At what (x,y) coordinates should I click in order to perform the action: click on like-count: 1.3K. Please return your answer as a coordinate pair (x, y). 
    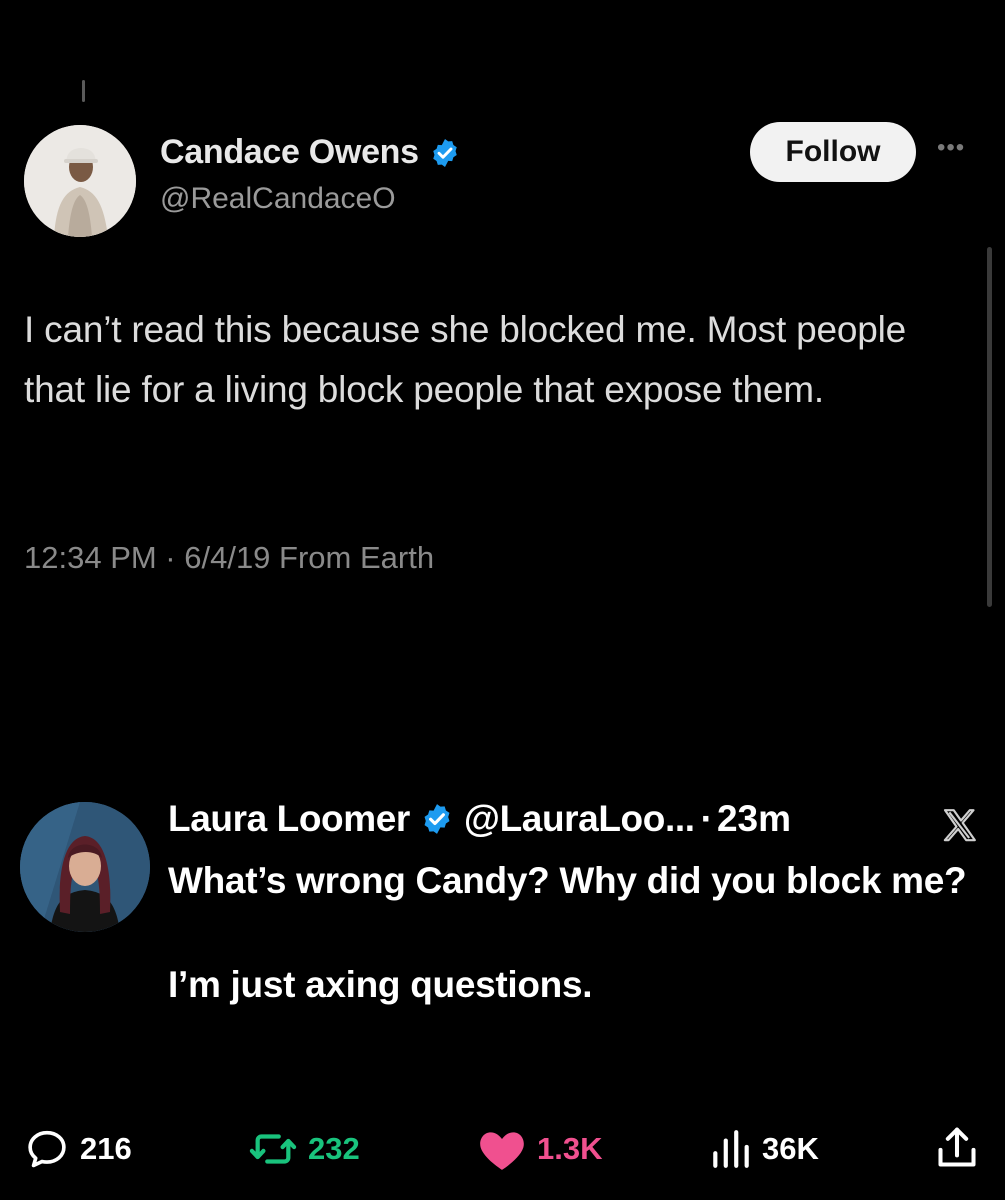
    Looking at the image, I should click on (570, 1148).